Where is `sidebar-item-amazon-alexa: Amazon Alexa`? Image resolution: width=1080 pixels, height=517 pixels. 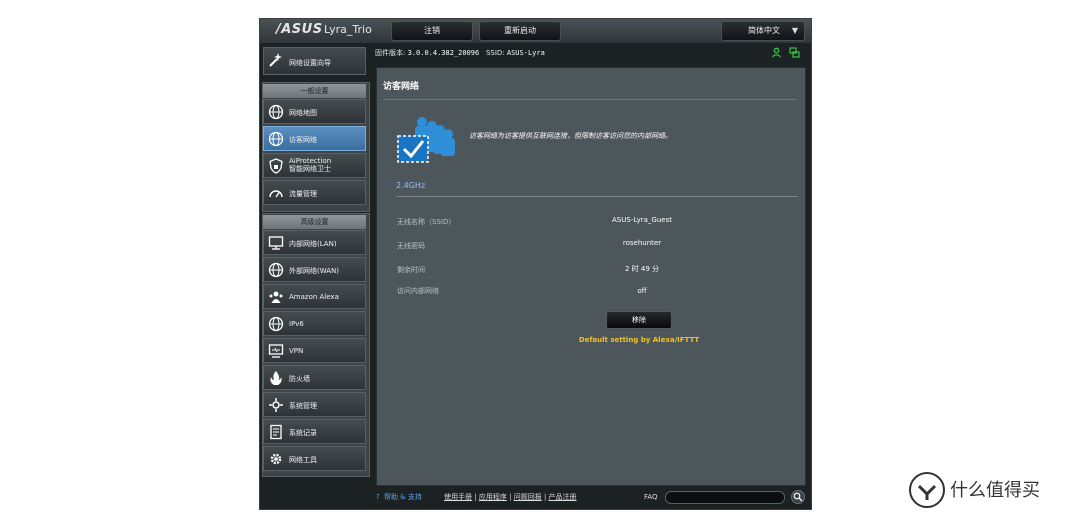
sidebar-item-amazon-alexa: Amazon Alexa is located at coordinates (314, 296).